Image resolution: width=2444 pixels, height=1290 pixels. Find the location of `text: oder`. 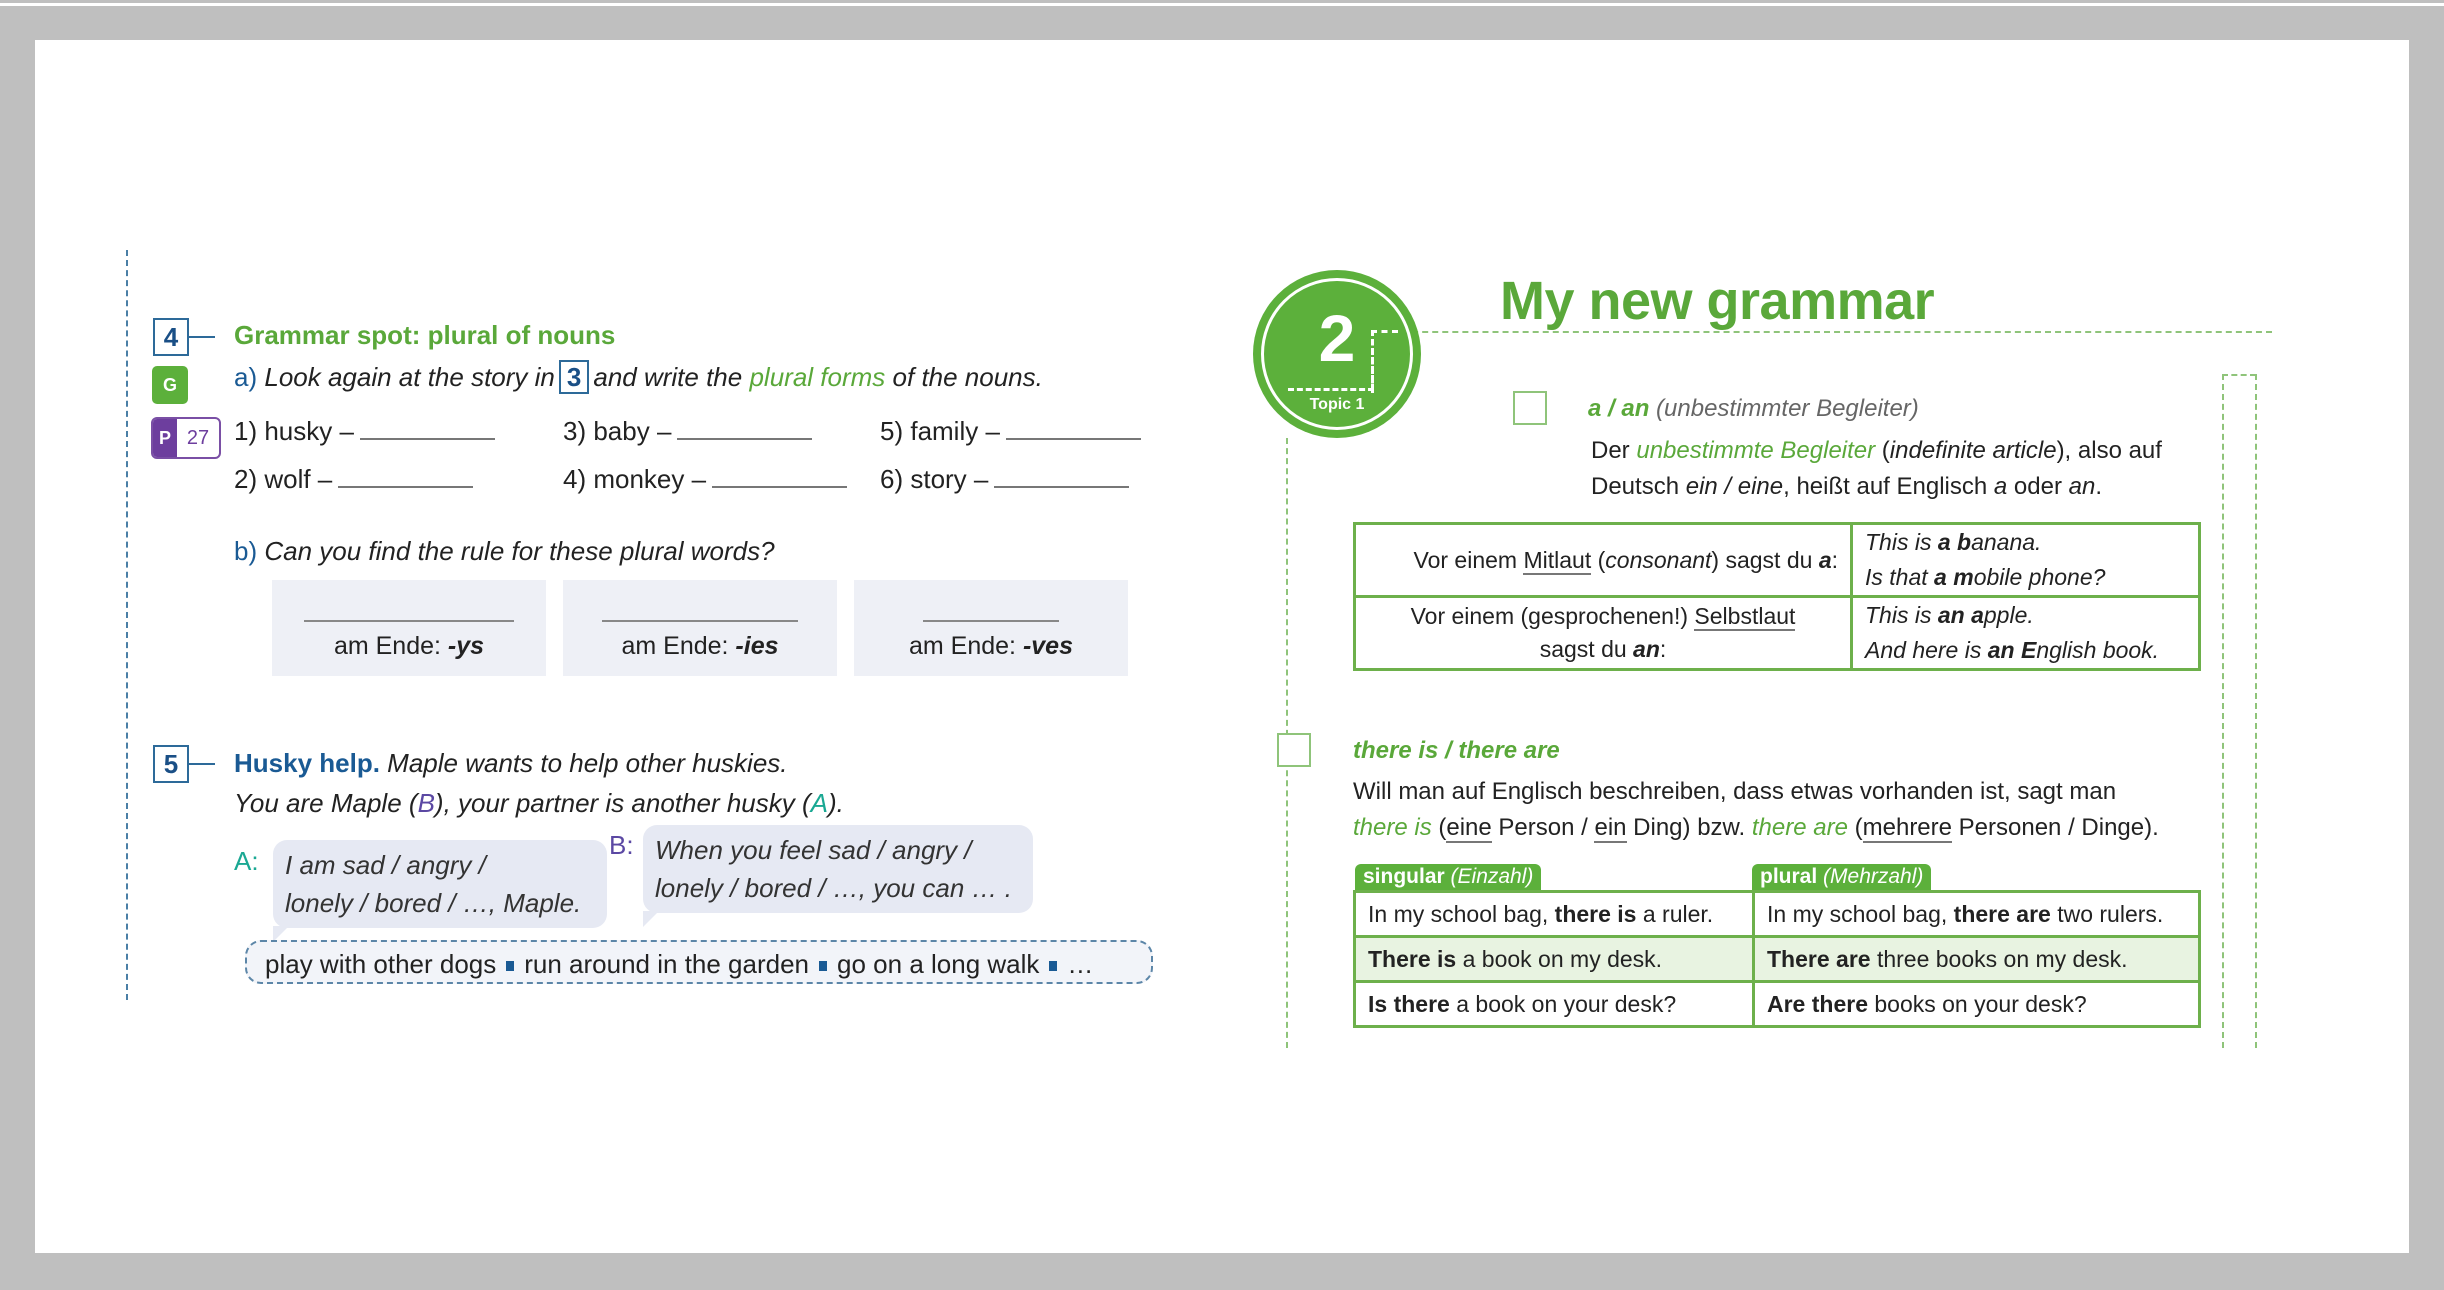

text: oder is located at coordinates (2038, 486).